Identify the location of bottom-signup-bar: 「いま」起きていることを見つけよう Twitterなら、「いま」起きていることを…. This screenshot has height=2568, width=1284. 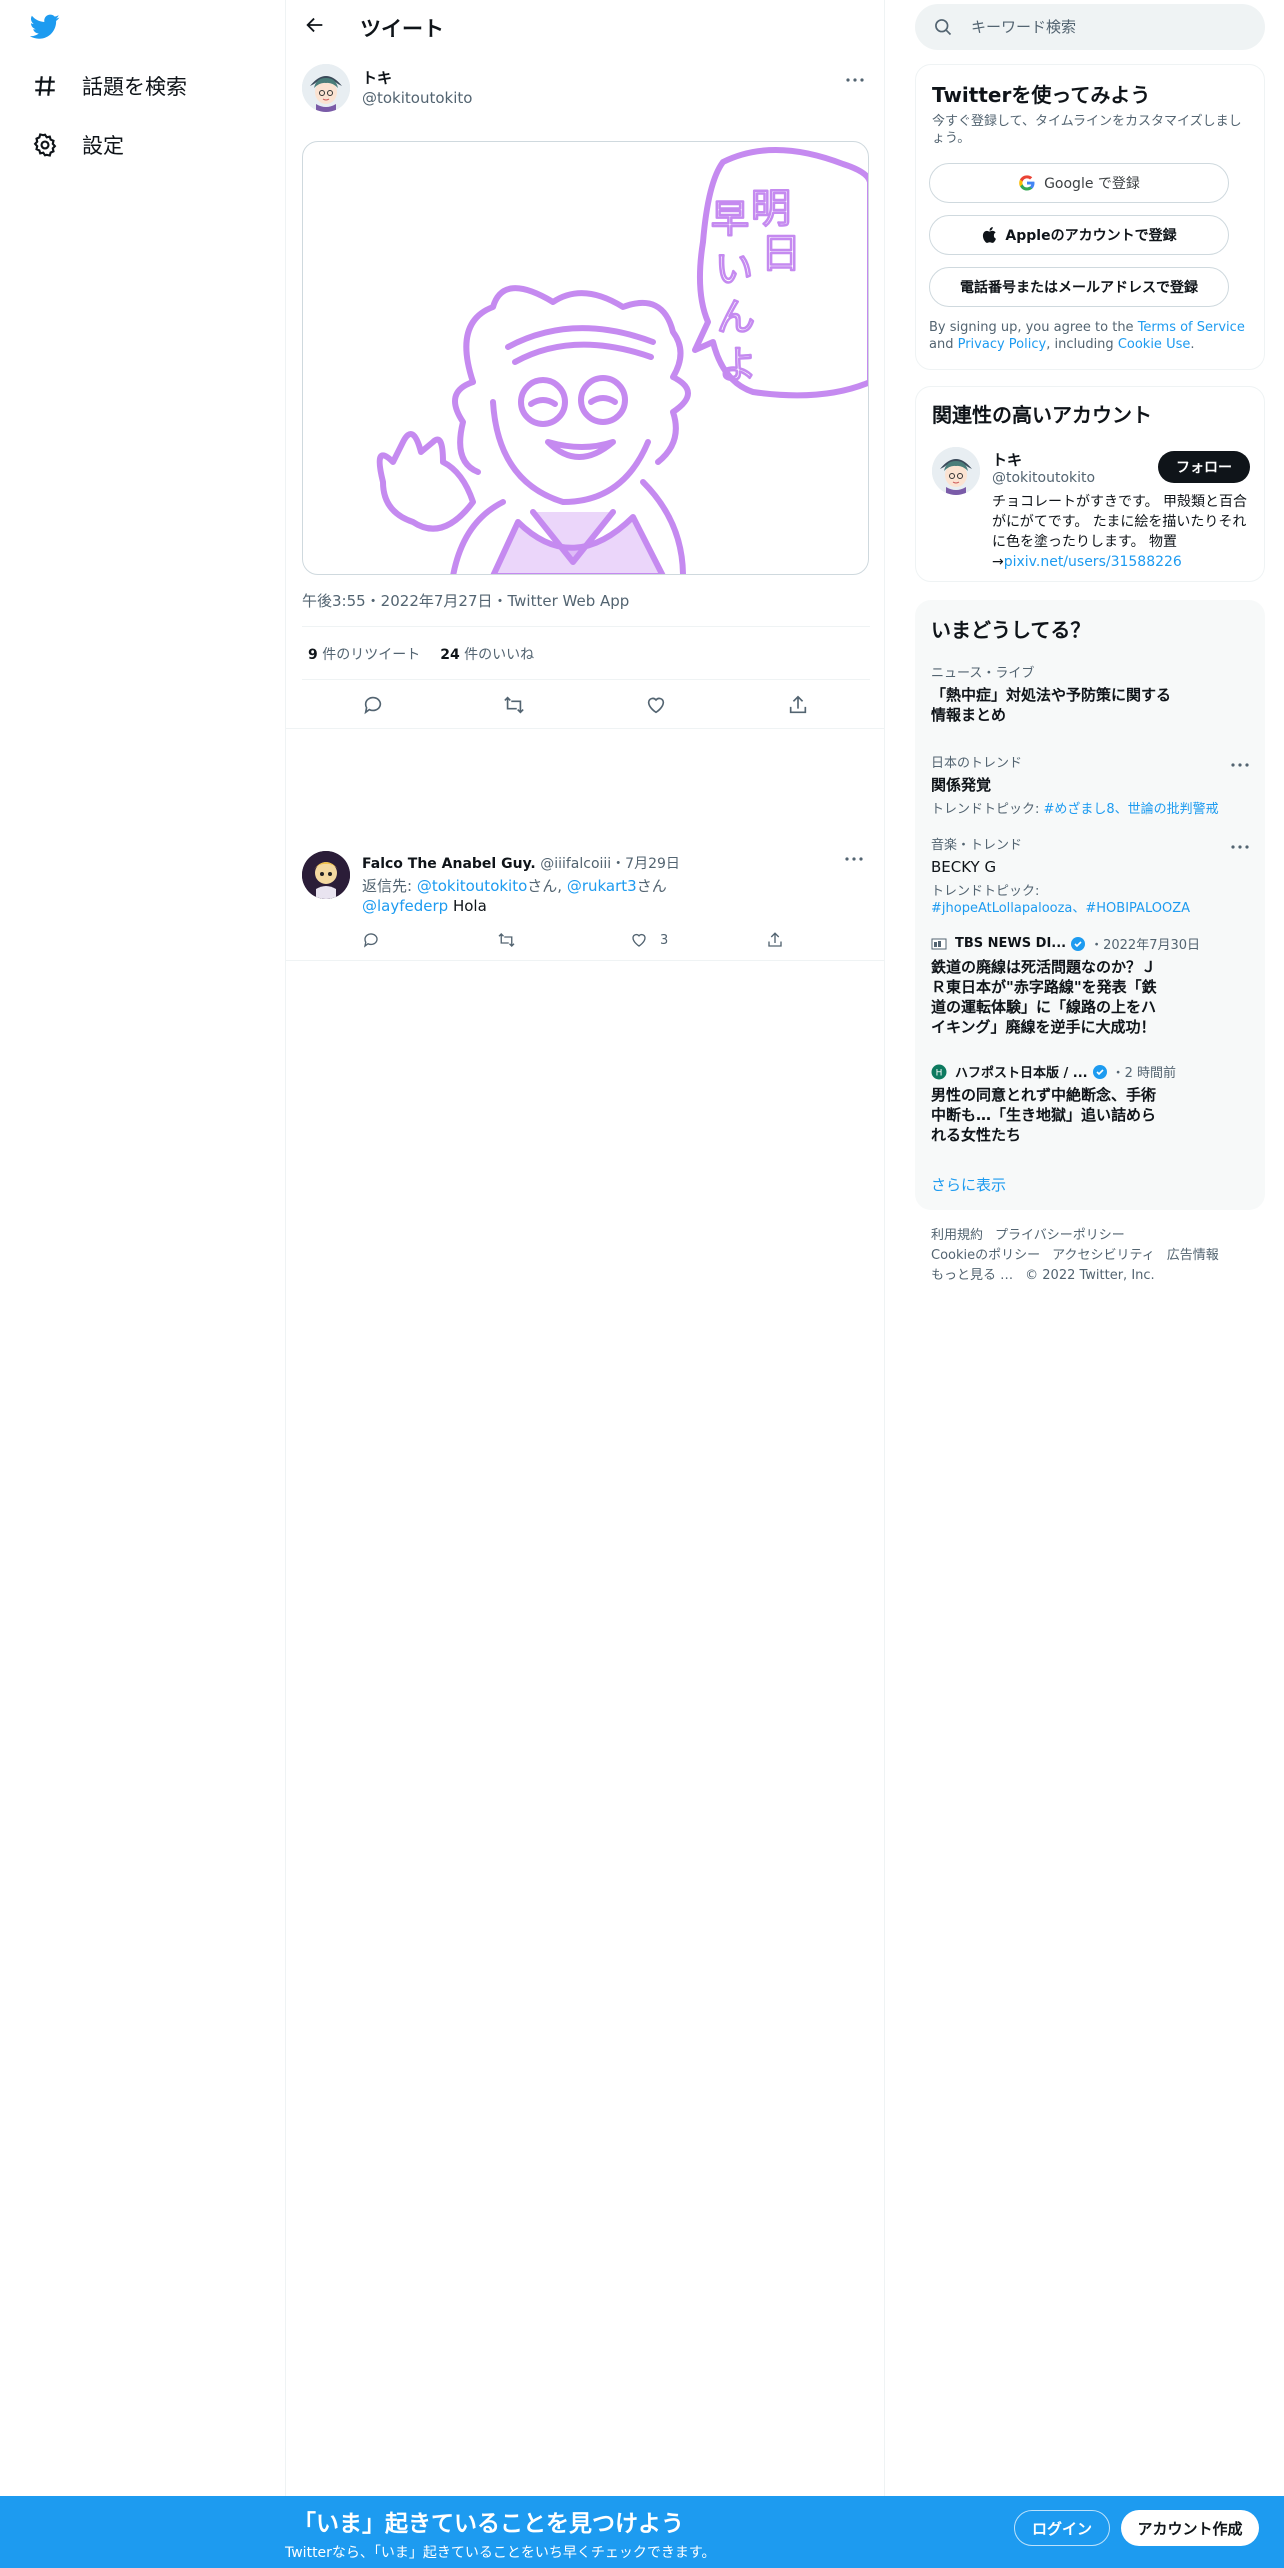
(642, 2532).